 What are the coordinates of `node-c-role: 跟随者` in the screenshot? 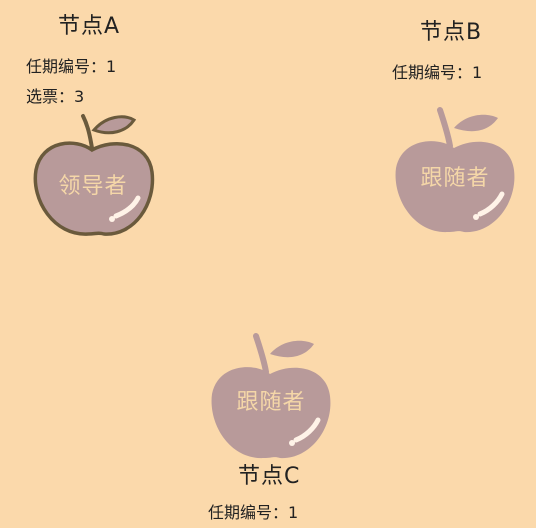 It's located at (271, 402).